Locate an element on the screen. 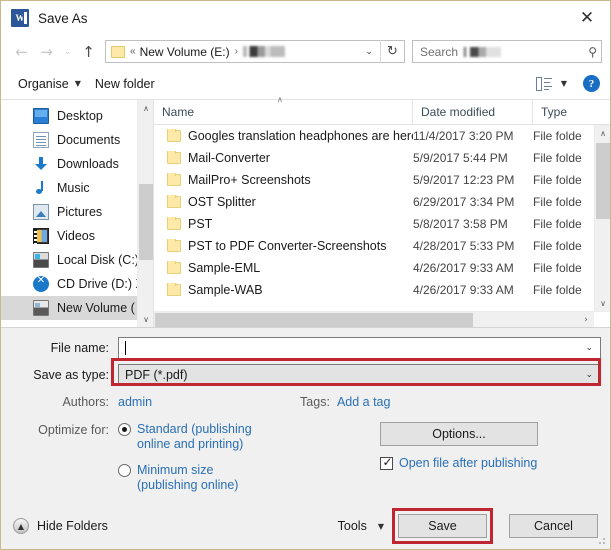  sidebar-item-local-disk-c: Local Disk (C:) is located at coordinates (69, 260).